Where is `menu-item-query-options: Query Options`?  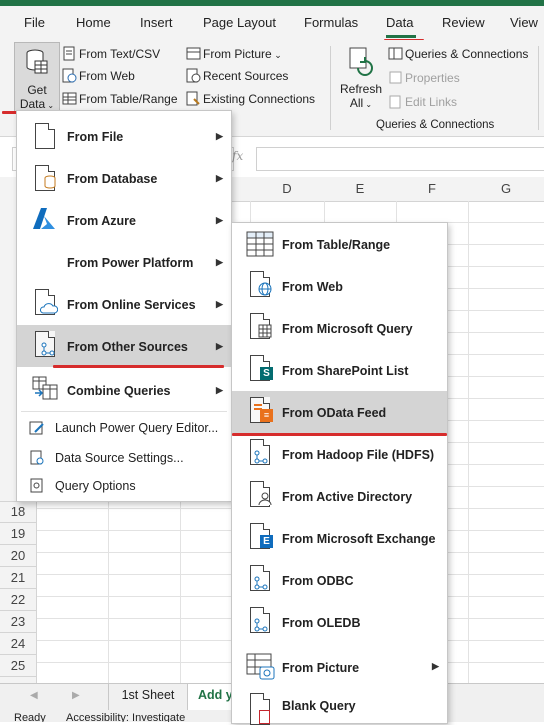
menu-item-query-options: Query Options is located at coordinates (124, 486).